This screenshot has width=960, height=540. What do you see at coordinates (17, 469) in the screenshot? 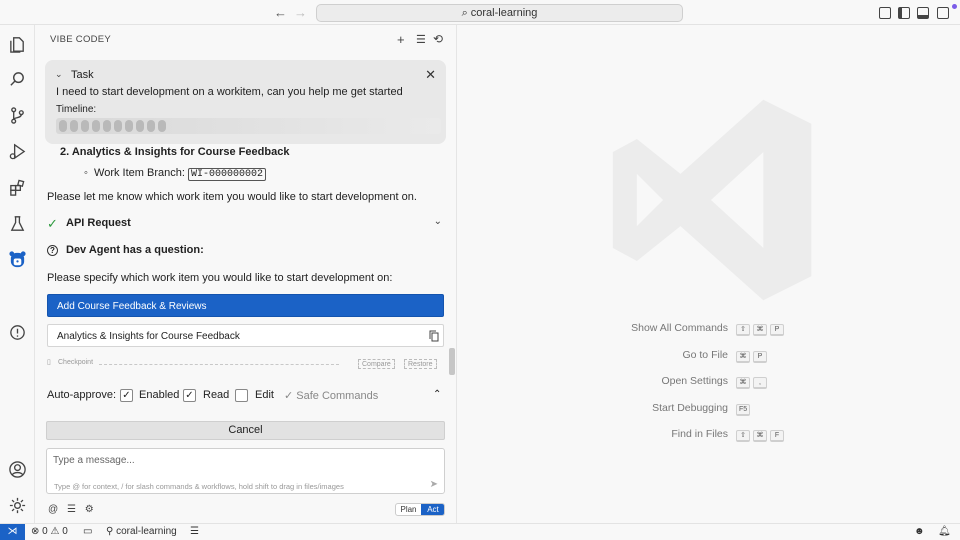
I see `account-icon` at bounding box center [17, 469].